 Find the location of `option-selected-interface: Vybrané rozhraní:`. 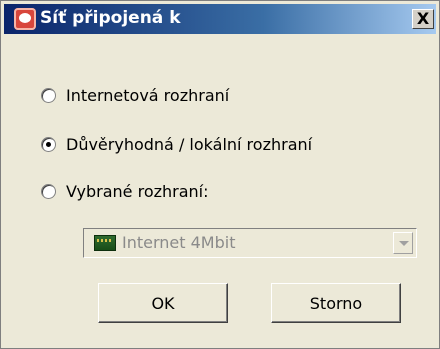

option-selected-interface: Vybrané rozhraní: is located at coordinates (125, 191).